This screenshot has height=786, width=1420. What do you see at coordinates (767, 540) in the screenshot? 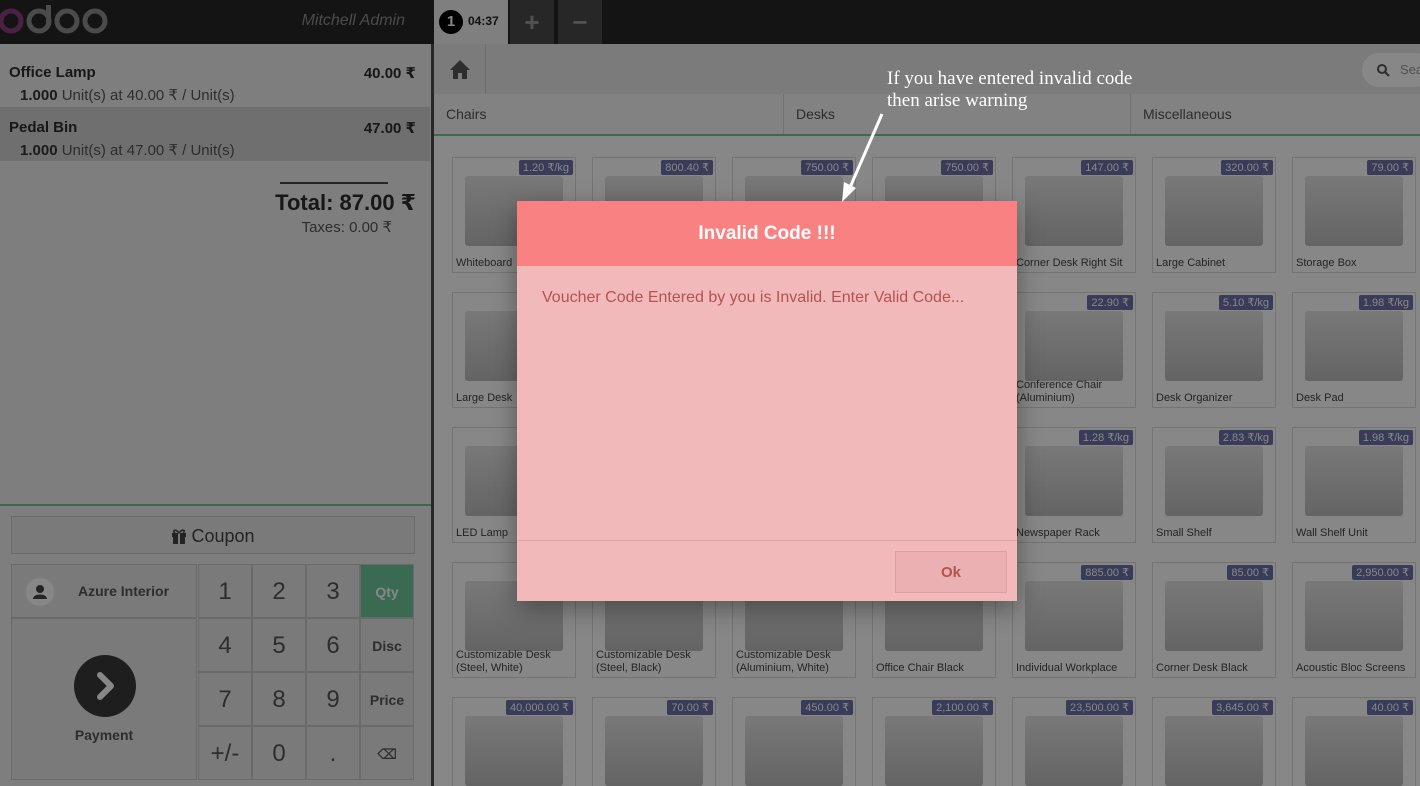
I see `dialog-footer-divider` at bounding box center [767, 540].